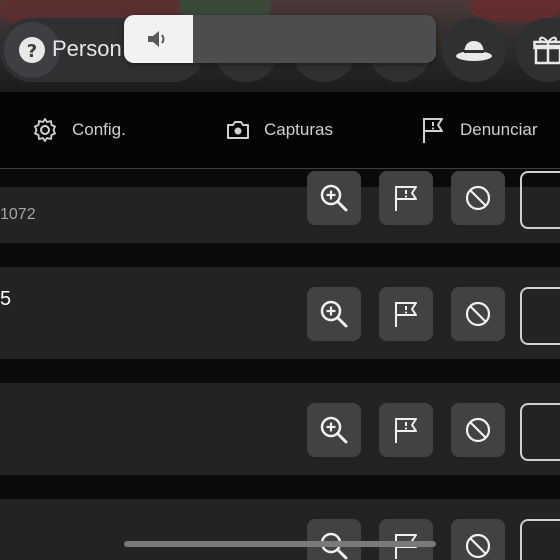 The height and width of the screenshot is (560, 560). I want to click on config-label: Config., so click(99, 129).